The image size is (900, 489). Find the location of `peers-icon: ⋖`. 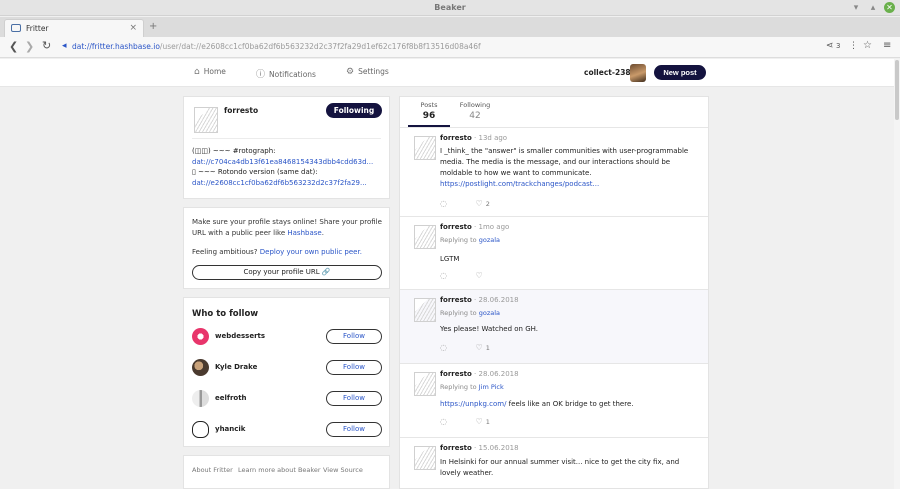

peers-icon: ⋖ is located at coordinates (830, 46).